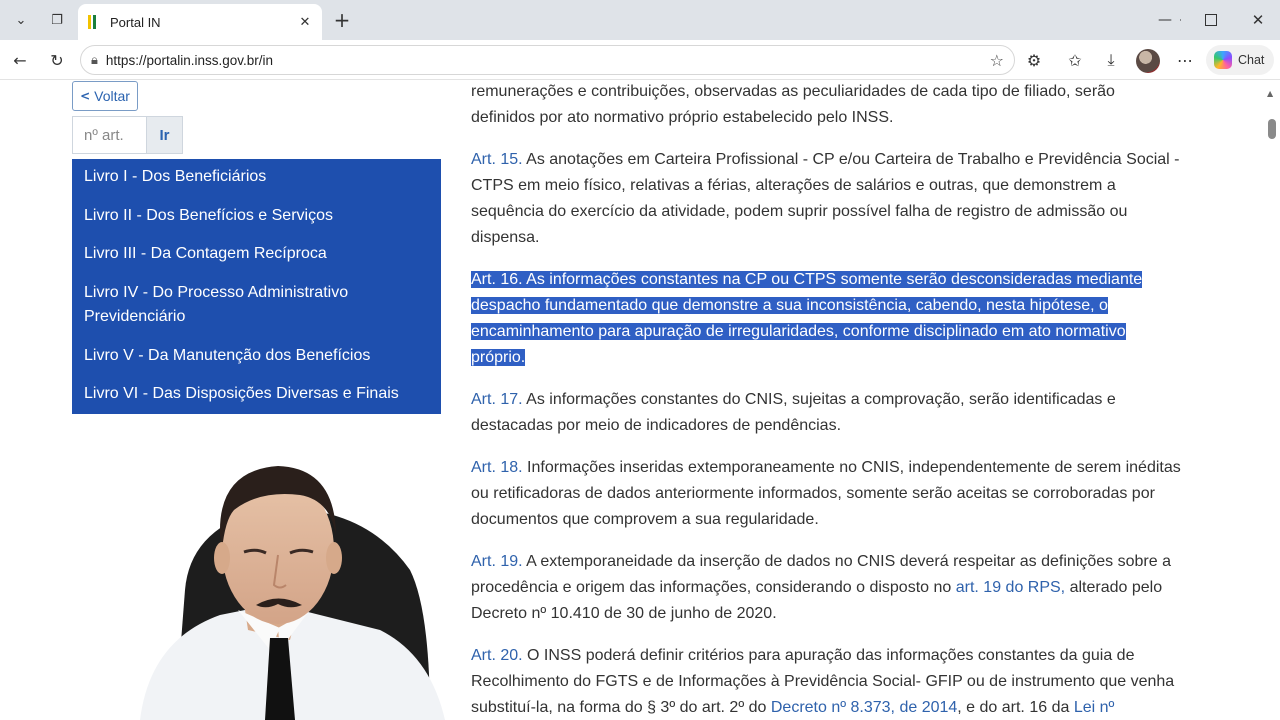 Image resolution: width=1280 pixels, height=720 pixels. Describe the element at coordinates (256, 356) in the screenshot. I see `book-item: Livro V - Da Manutenção dos Benefícios` at that location.